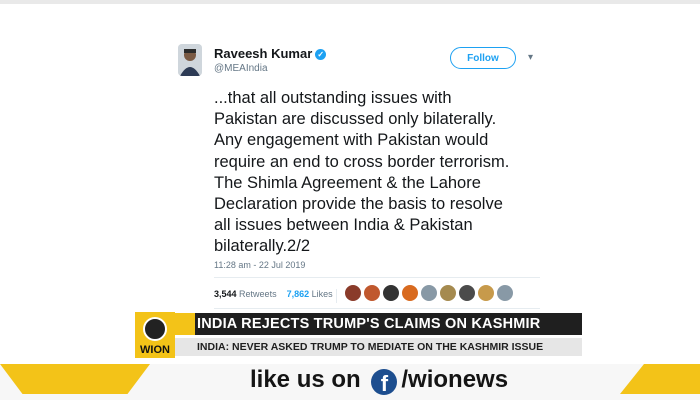 The width and height of the screenshot is (700, 400). What do you see at coordinates (351, 140) in the screenshot?
I see `tweet-line: Any engagement with Pakistan would` at bounding box center [351, 140].